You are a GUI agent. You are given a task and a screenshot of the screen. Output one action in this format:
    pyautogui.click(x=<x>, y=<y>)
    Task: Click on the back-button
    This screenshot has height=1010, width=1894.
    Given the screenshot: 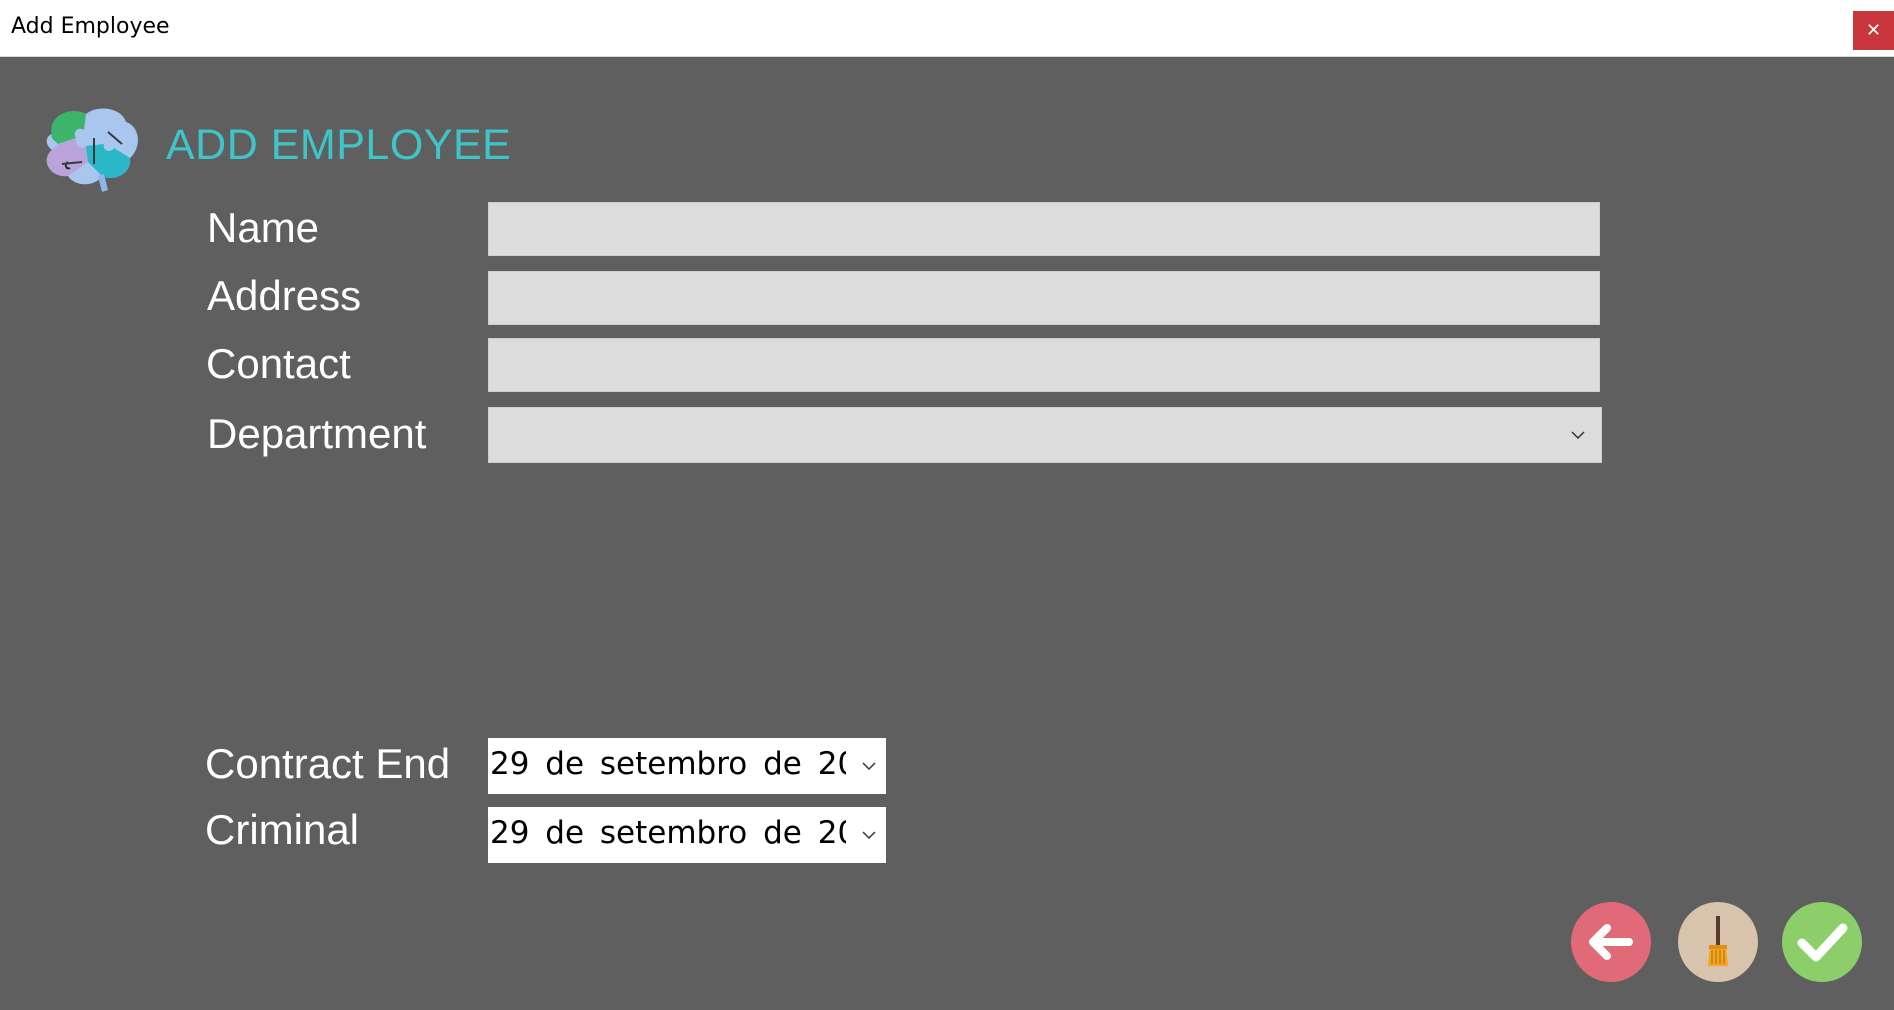 What is the action you would take?
    pyautogui.click(x=1611, y=942)
    